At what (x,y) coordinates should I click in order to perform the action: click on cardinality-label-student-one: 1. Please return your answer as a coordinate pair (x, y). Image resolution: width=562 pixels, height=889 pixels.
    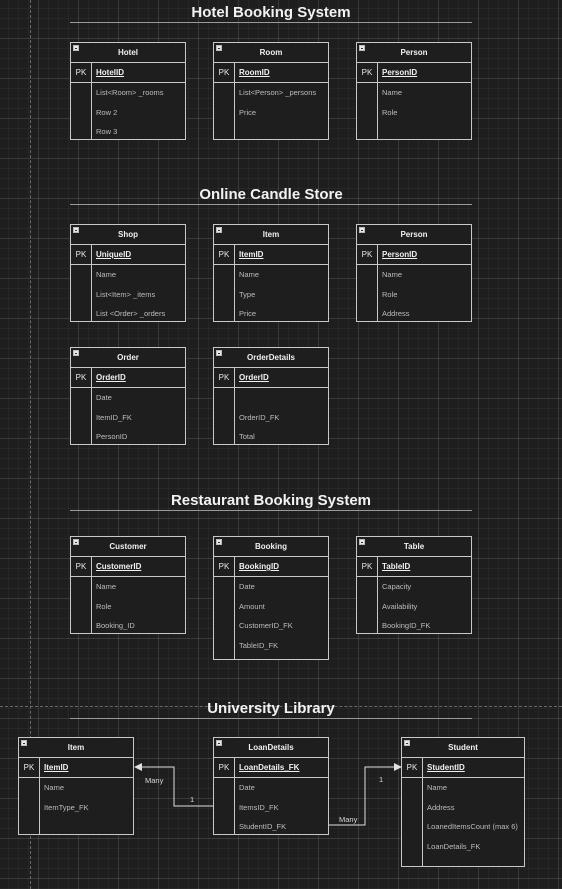
    Looking at the image, I should click on (381, 779).